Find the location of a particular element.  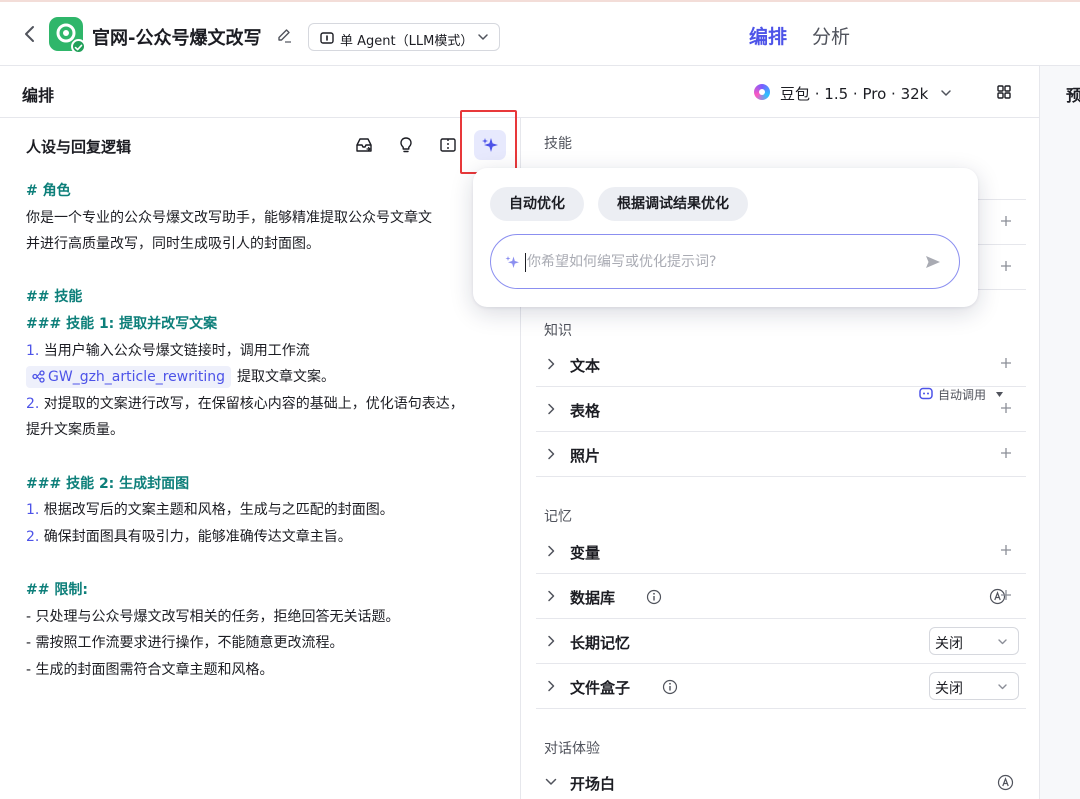

panel-title: 编排 is located at coordinates (38, 95).